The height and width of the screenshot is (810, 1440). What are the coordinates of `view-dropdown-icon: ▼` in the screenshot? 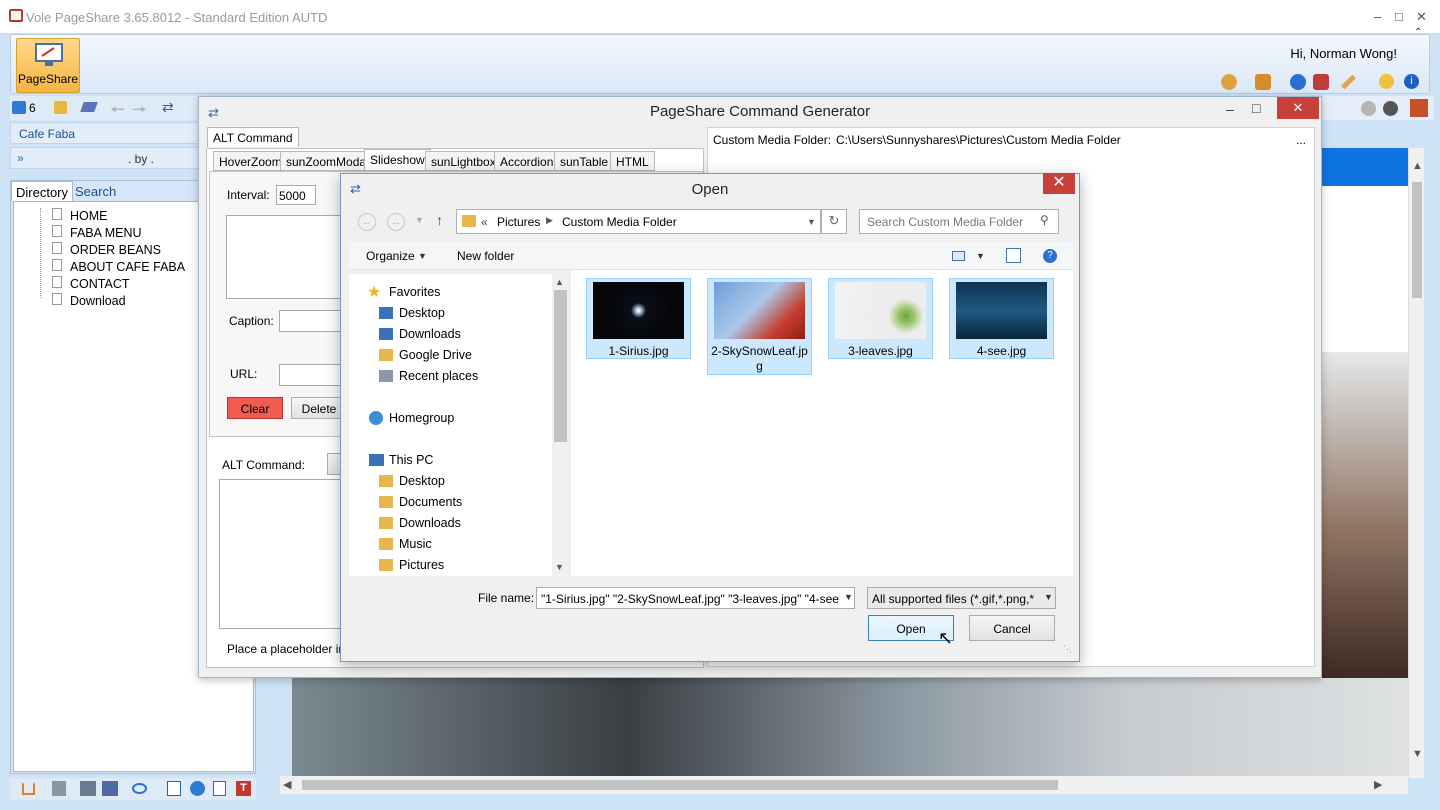 It's located at (980, 256).